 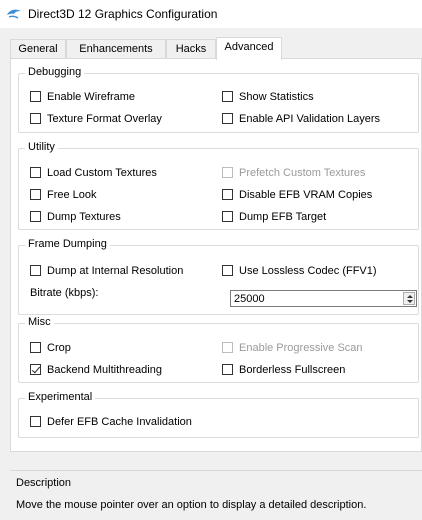 I want to click on spin-up-icon, so click(x=410, y=296).